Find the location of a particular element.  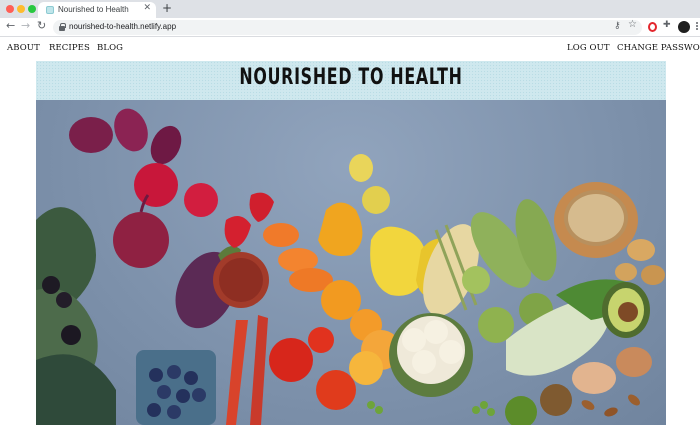

back-arrow-icon: ← is located at coordinates (10, 25).